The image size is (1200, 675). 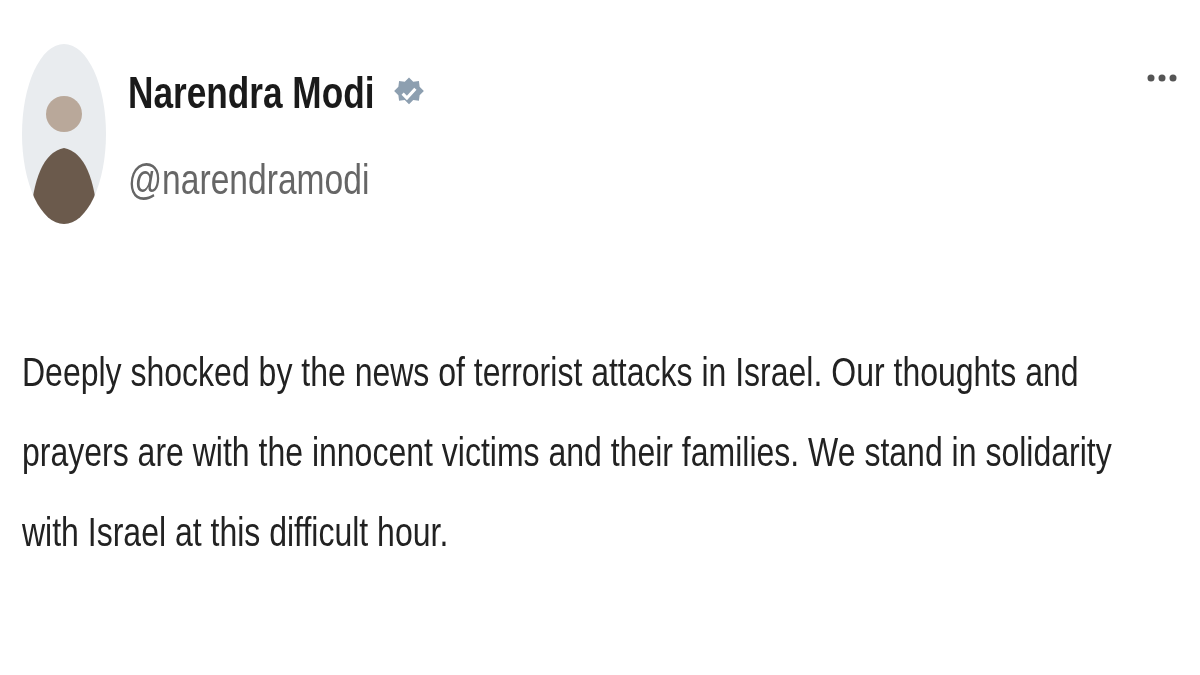 I want to click on author-name: Narendra Modi, so click(x=251, y=93).